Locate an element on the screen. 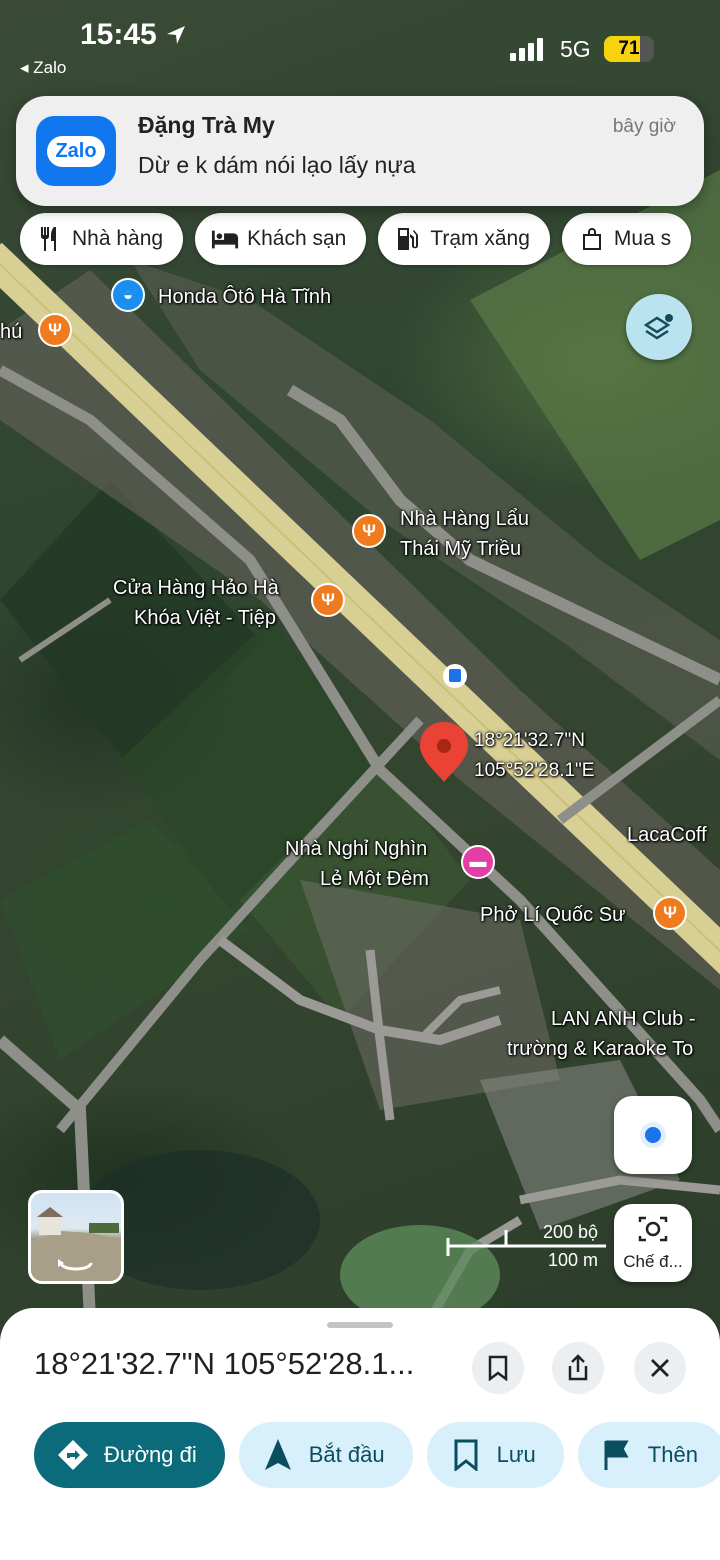 This screenshot has width=720, height=1560. status-time: 15:45 is located at coordinates (133, 35).